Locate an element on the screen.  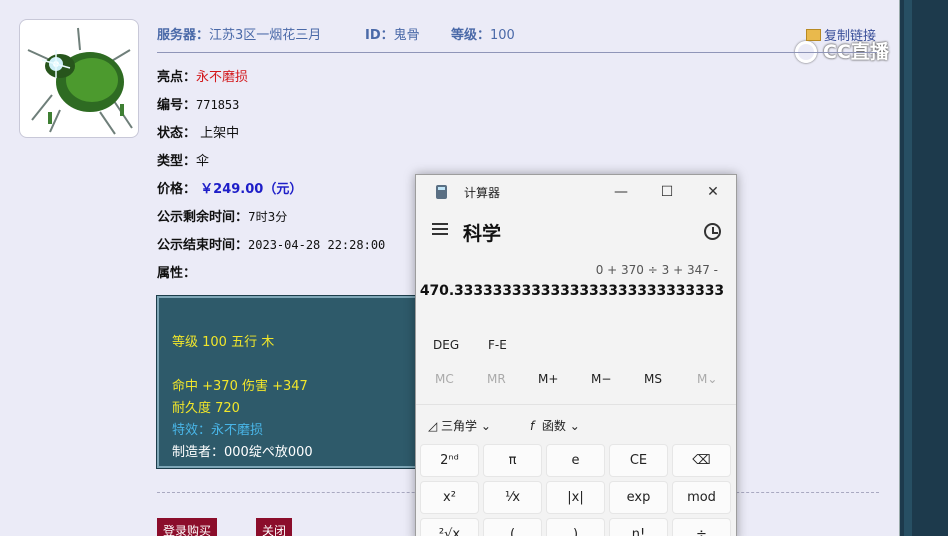
open-paren-key: ( is located at coordinates (512, 527).